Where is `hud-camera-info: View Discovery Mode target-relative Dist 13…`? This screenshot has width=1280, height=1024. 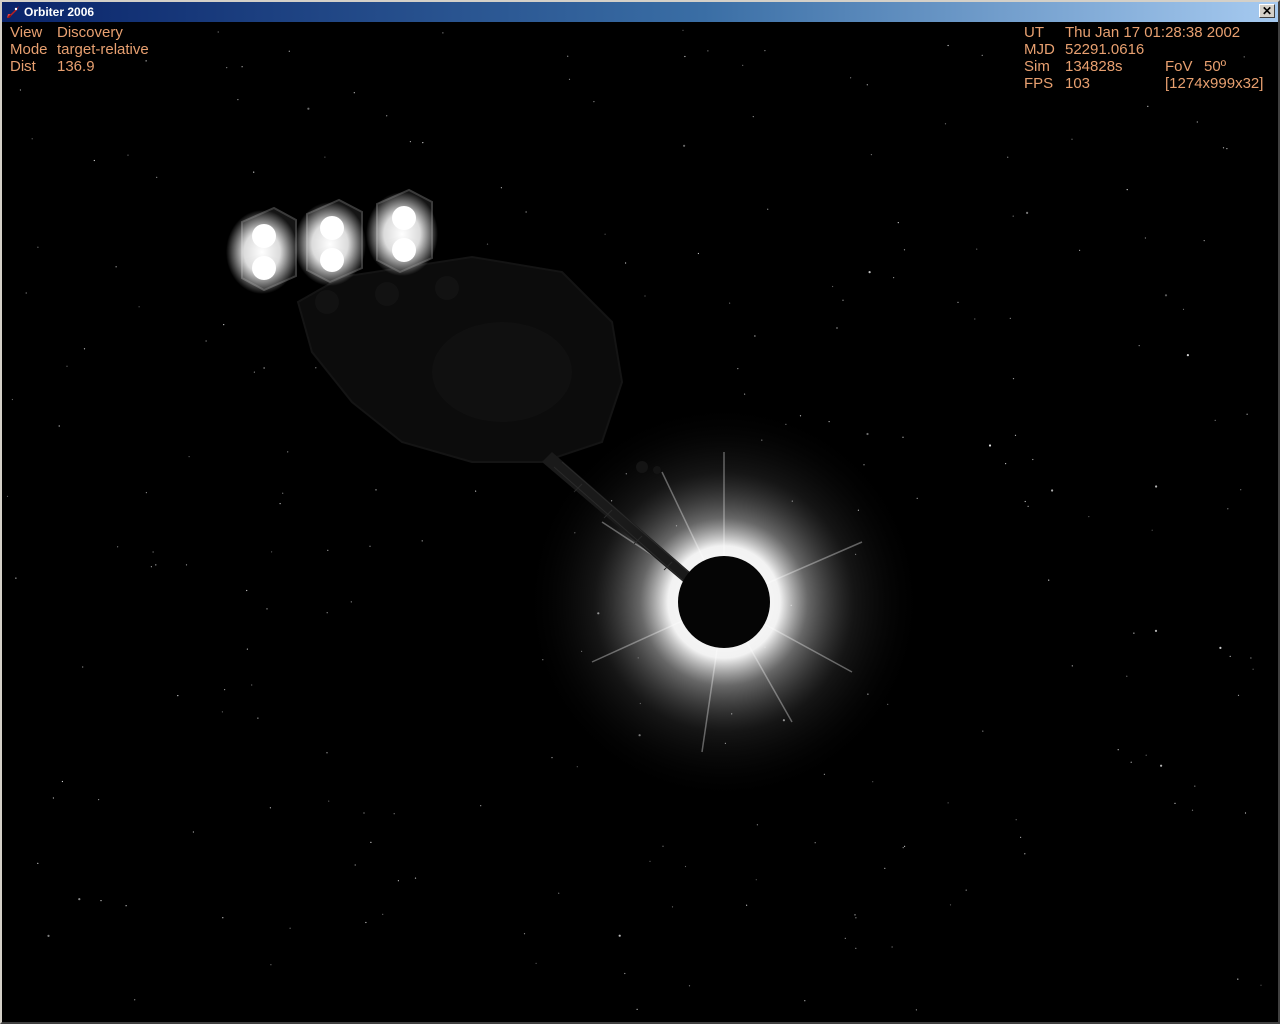
hud-camera-info: View Discovery Mode target-relative Dist 13… is located at coordinates (79, 49).